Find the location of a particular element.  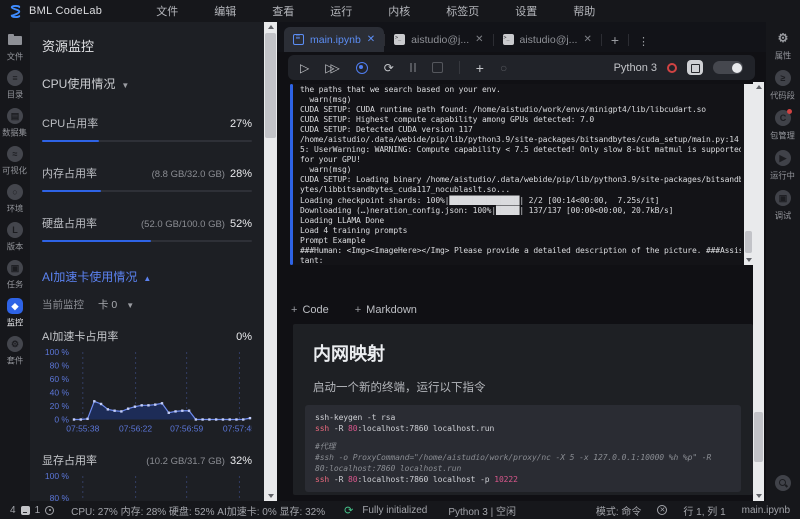

app-logo: BML CodeLab is located at coordinates (51, 11).